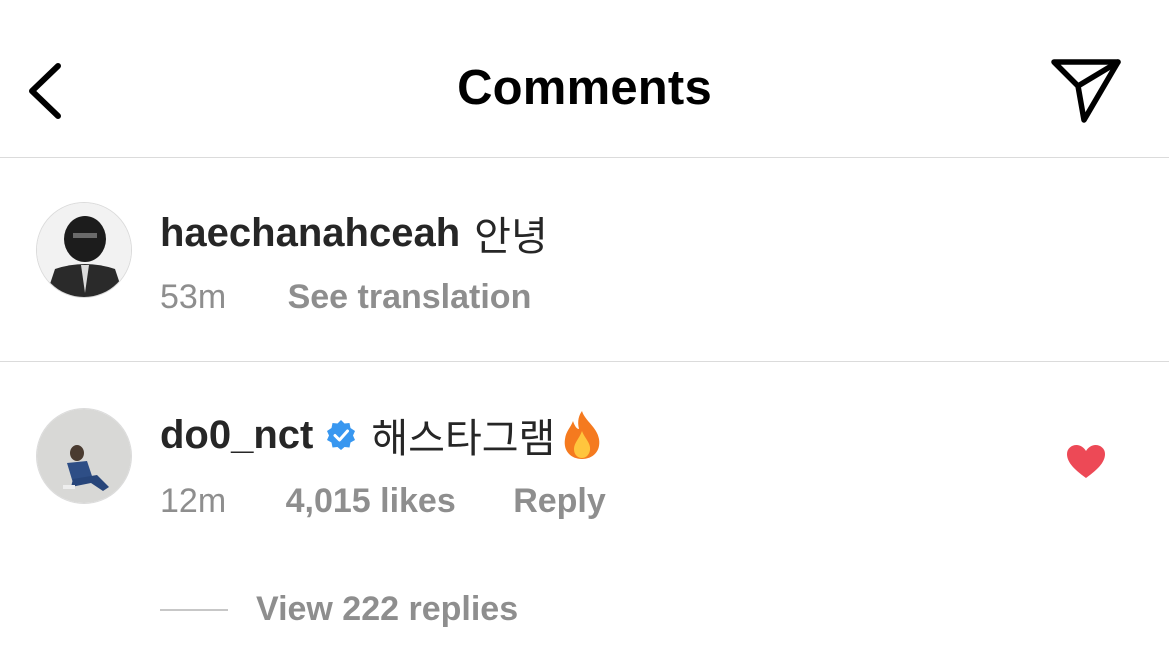 The image size is (1169, 658). I want to click on comment-timestamp: 12m, so click(193, 501).